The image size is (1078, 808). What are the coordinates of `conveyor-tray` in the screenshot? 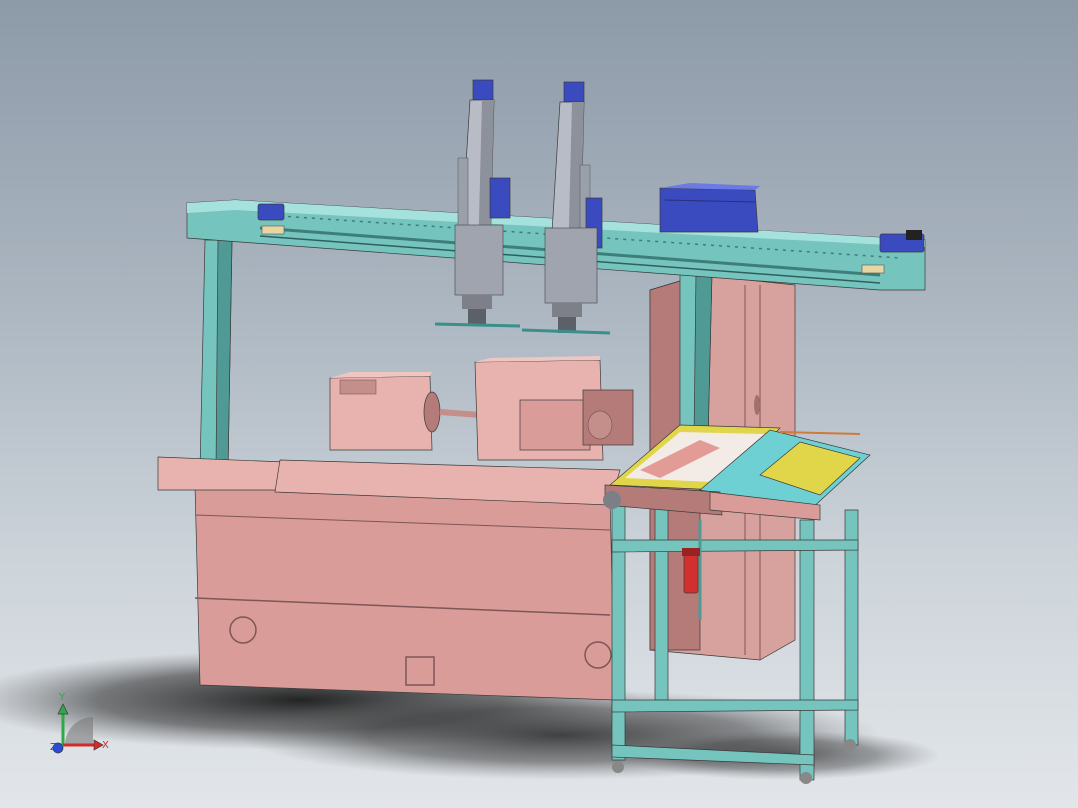 It's located at (737, 472).